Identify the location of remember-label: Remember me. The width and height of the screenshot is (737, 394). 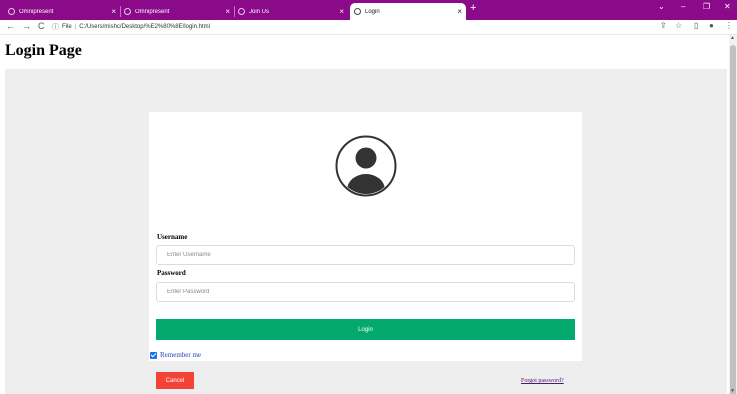
(181, 355).